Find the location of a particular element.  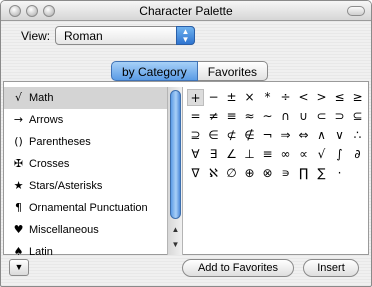

category-glyph: ✠ is located at coordinates (18, 163).